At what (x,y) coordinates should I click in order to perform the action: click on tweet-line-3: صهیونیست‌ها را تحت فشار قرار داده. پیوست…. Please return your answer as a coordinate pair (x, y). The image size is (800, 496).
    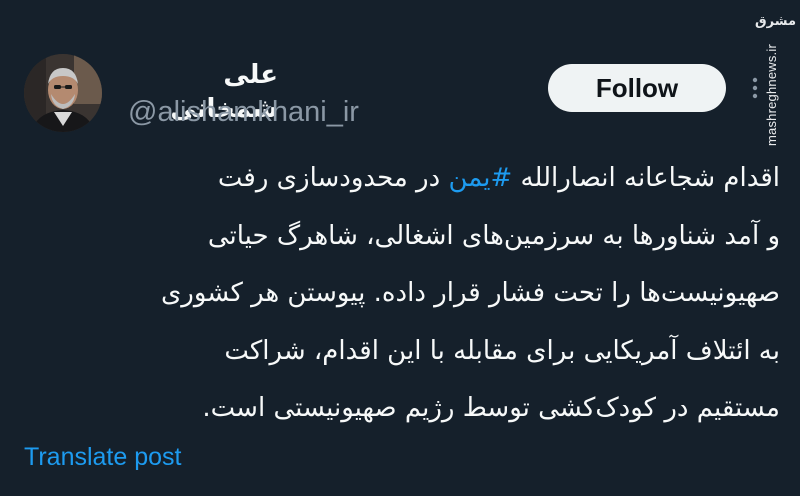
    Looking at the image, I should click on (470, 293).